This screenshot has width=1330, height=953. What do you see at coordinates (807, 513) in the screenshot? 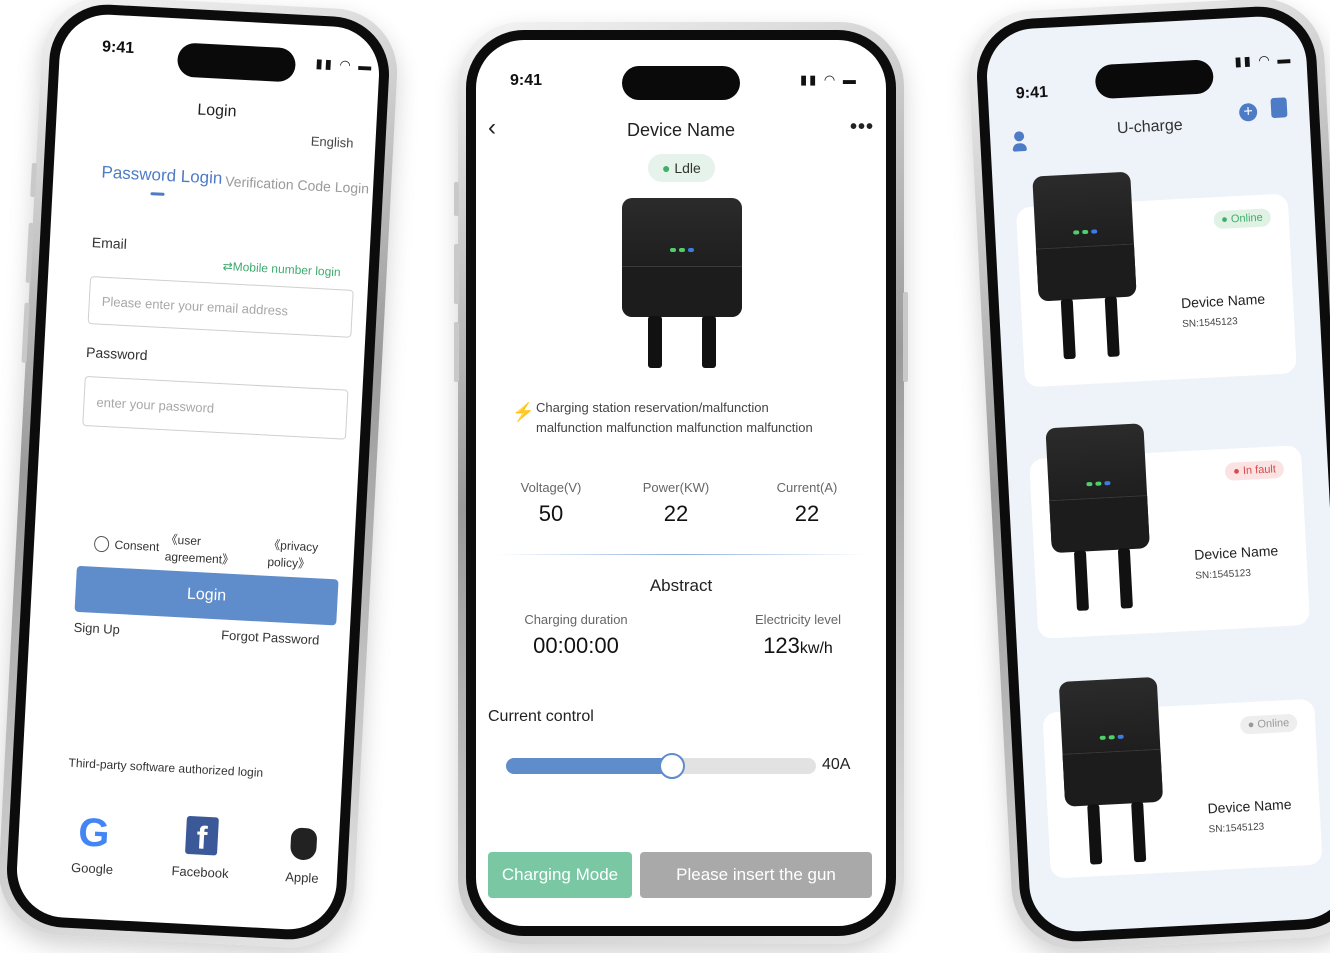
I see `current-value: 22` at bounding box center [807, 513].